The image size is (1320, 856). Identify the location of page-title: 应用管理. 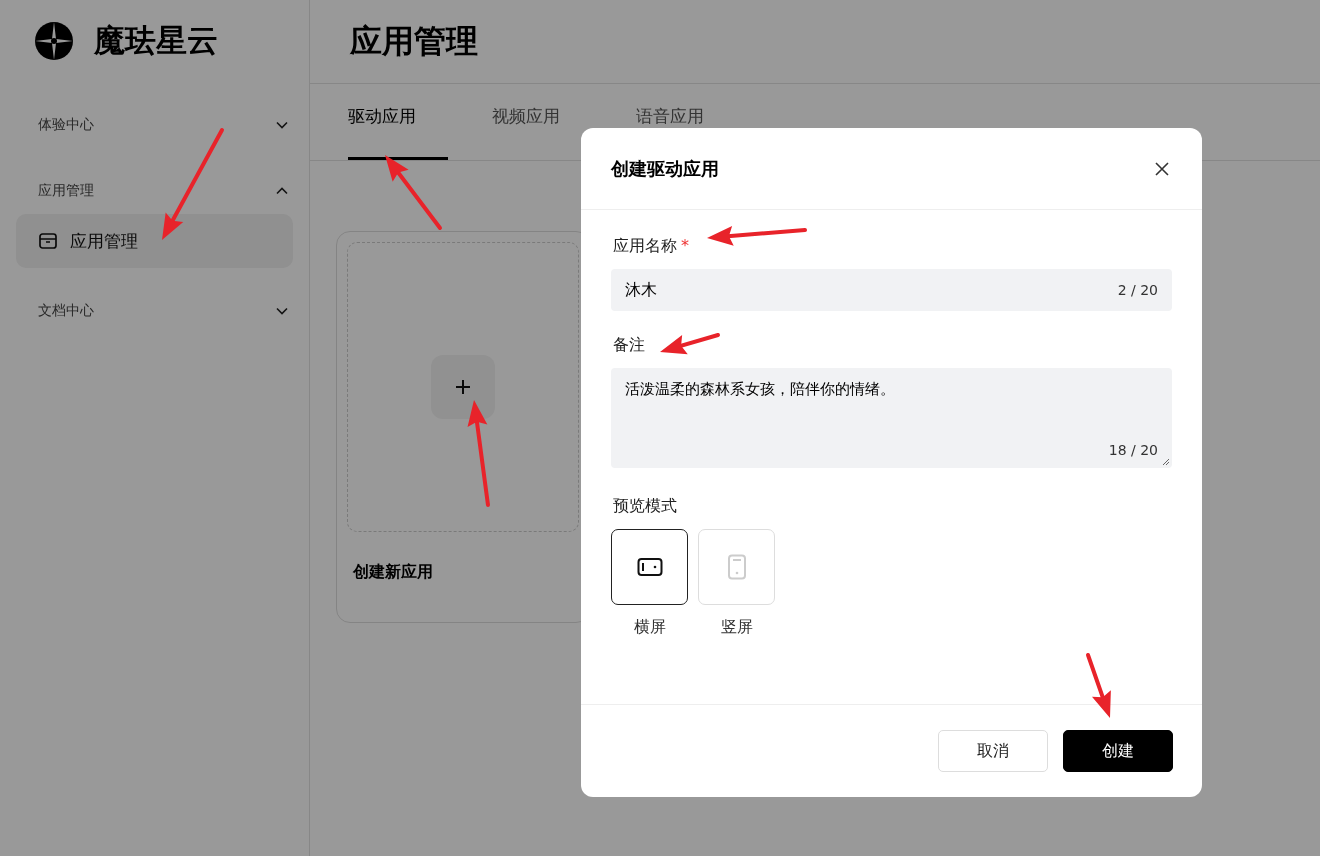
(414, 41).